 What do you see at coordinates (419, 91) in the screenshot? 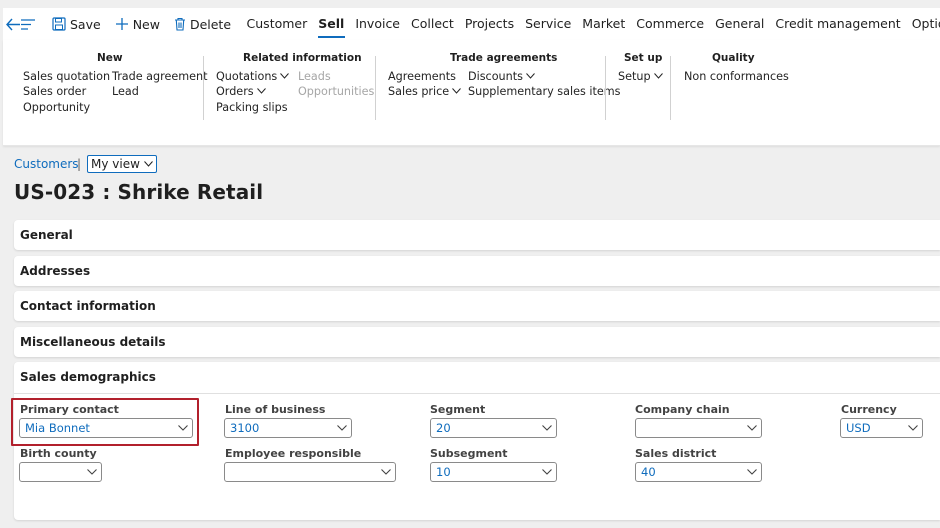
I see `sales-price-label: Sales price` at bounding box center [419, 91].